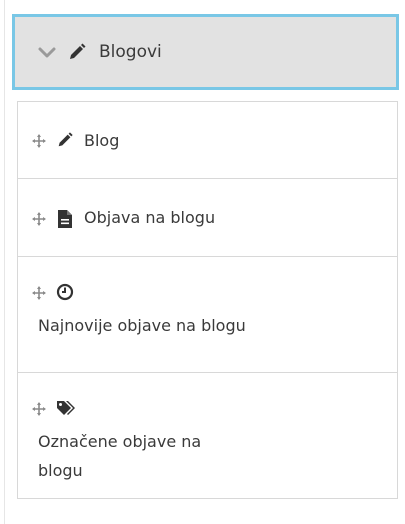 The height and width of the screenshot is (524, 405). What do you see at coordinates (198, 456) in the screenshot?
I see `block-label: Označene objave na blogu` at bounding box center [198, 456].